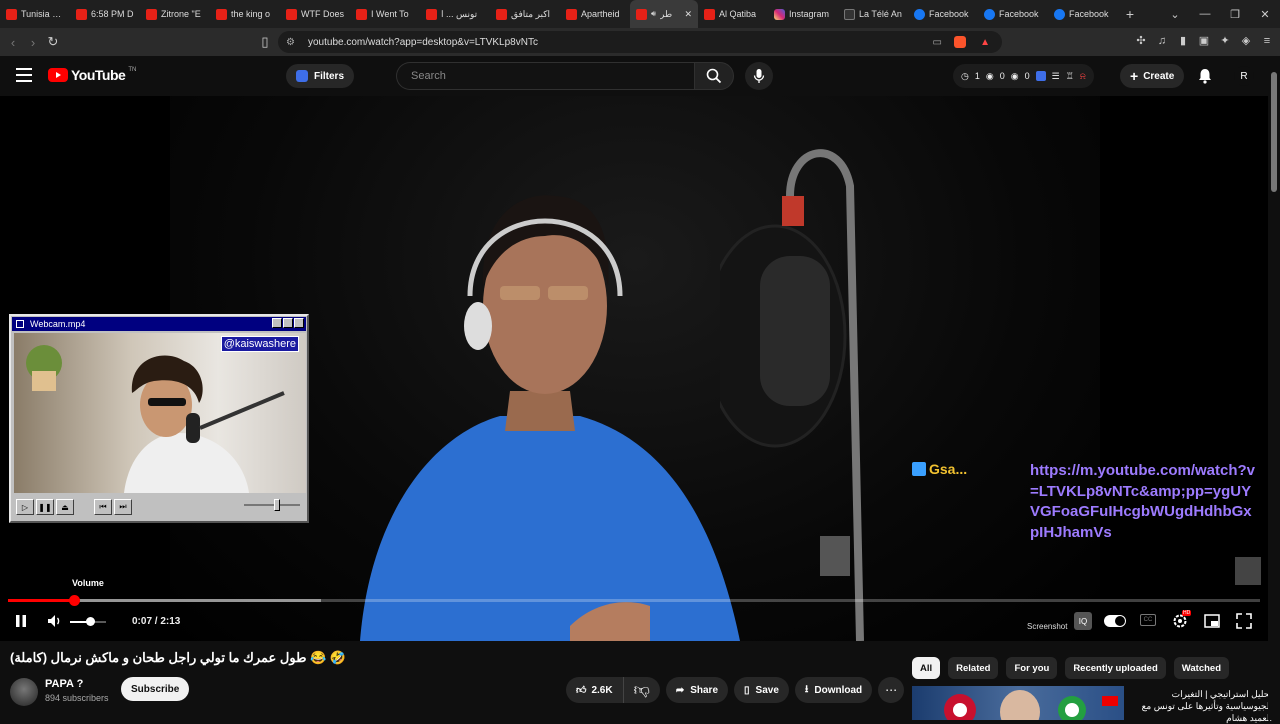  What do you see at coordinates (1246, 41) in the screenshot?
I see `vpn-icon: ◈` at bounding box center [1246, 41].